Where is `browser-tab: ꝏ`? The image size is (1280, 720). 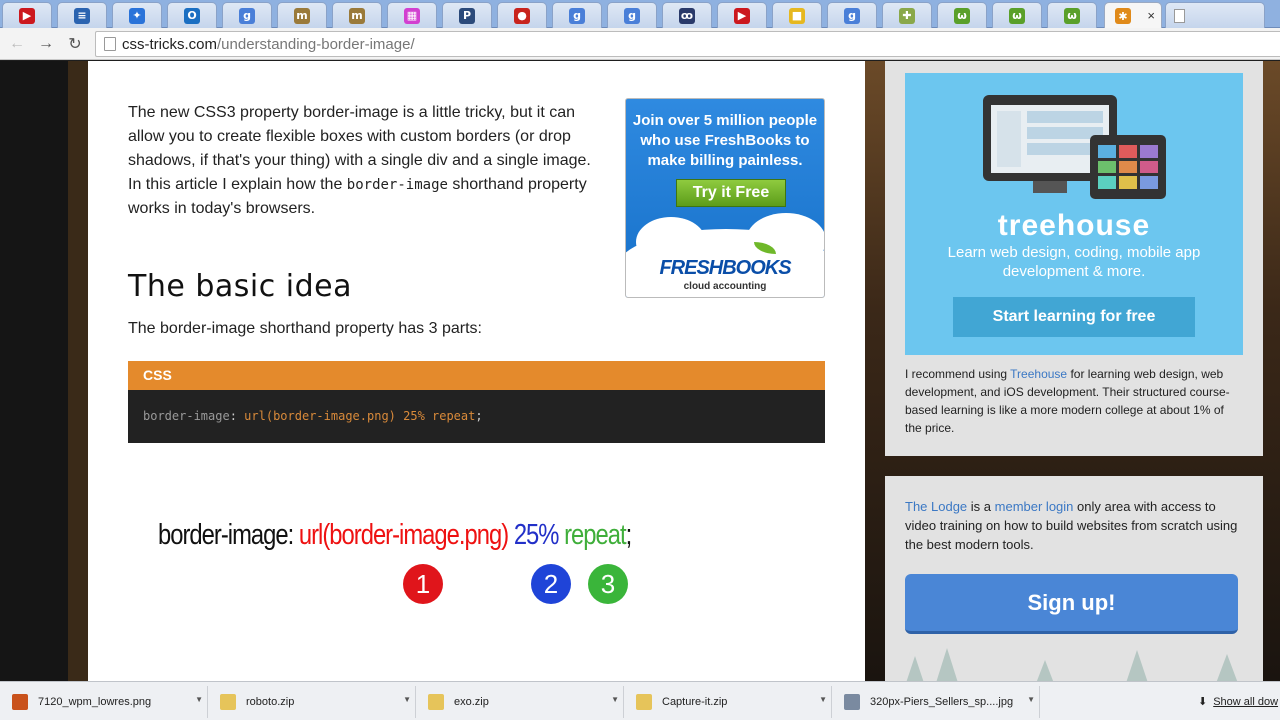 browser-tab: ꝏ is located at coordinates (687, 15).